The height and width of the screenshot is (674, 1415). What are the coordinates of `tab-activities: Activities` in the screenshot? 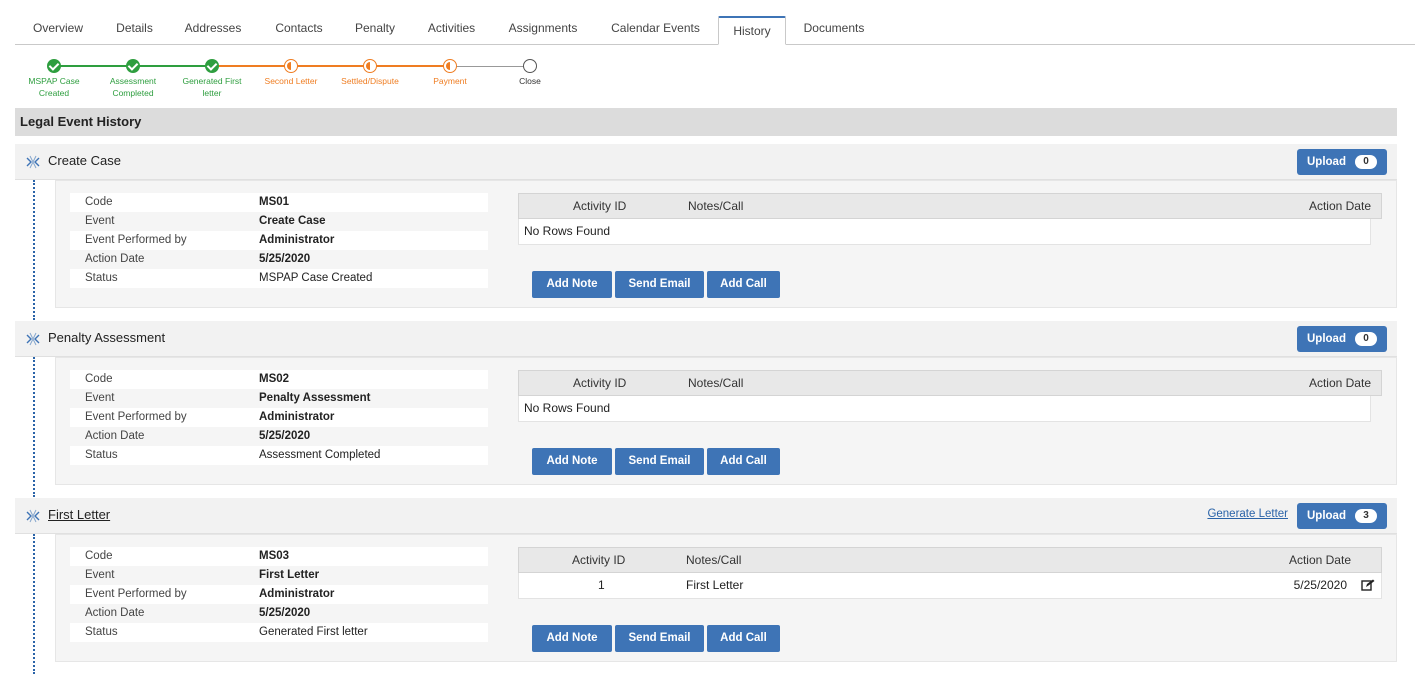 It's located at (451, 30).